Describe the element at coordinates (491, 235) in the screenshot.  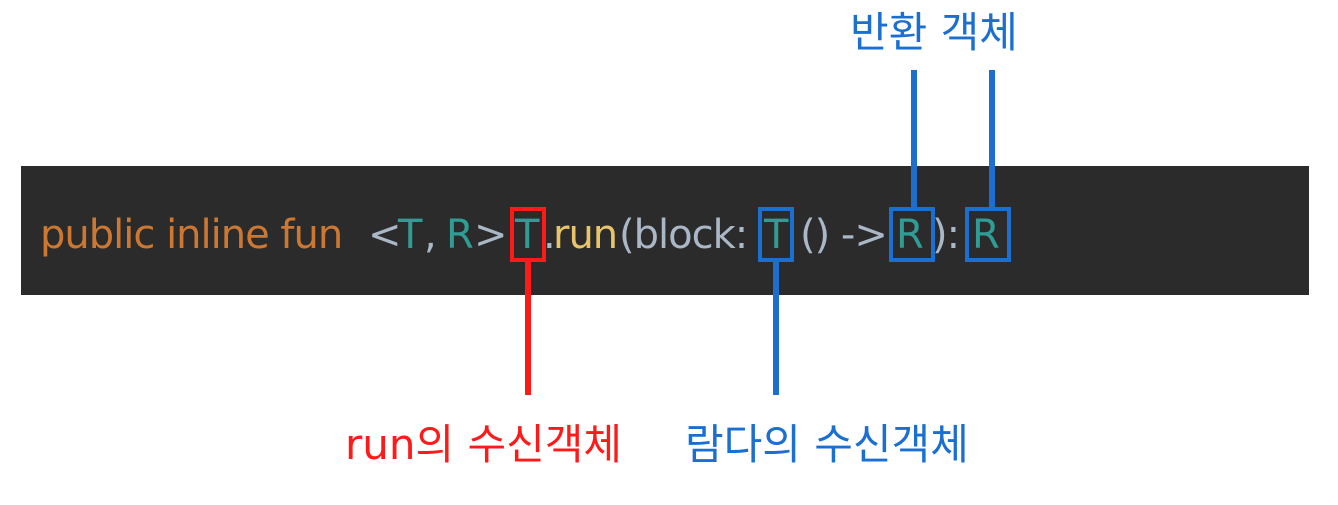
I see `code-angle-close: >` at that location.